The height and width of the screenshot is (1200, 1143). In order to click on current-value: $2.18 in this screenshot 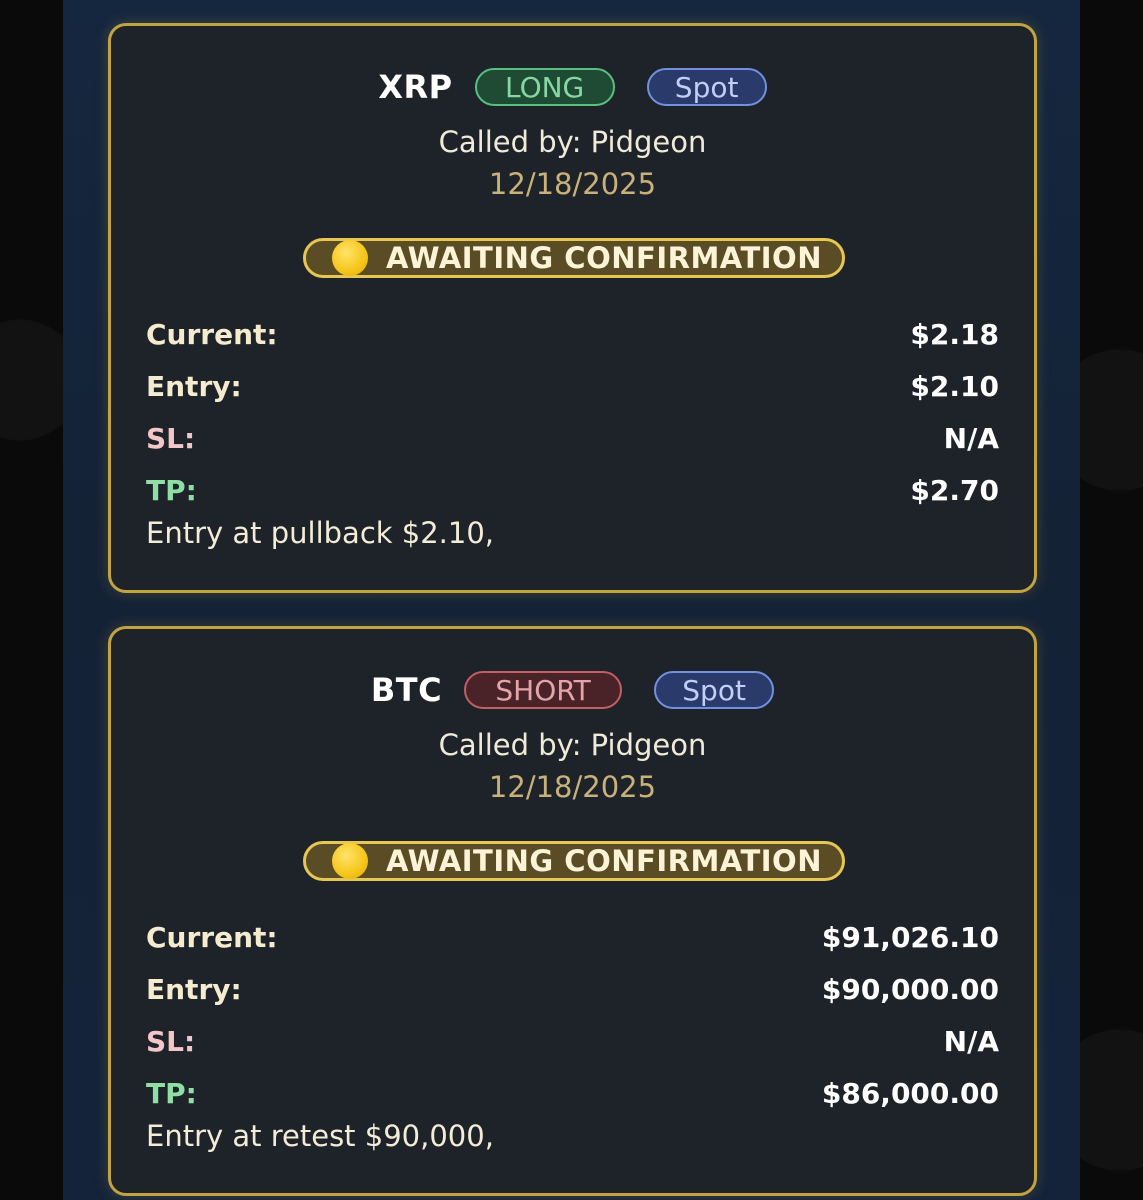, I will do `click(954, 334)`.